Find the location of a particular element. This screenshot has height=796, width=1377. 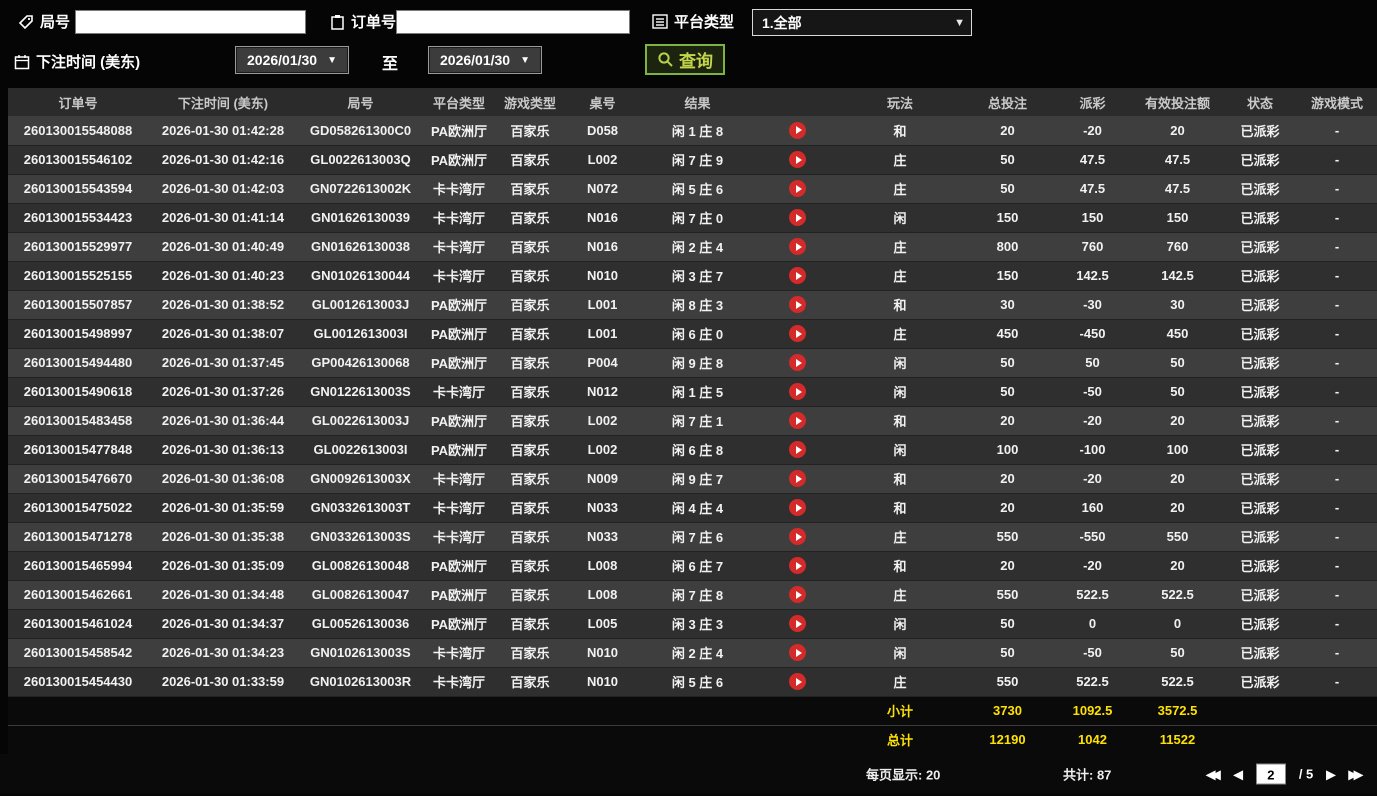

cell-payout: 0 is located at coordinates (1092, 624).